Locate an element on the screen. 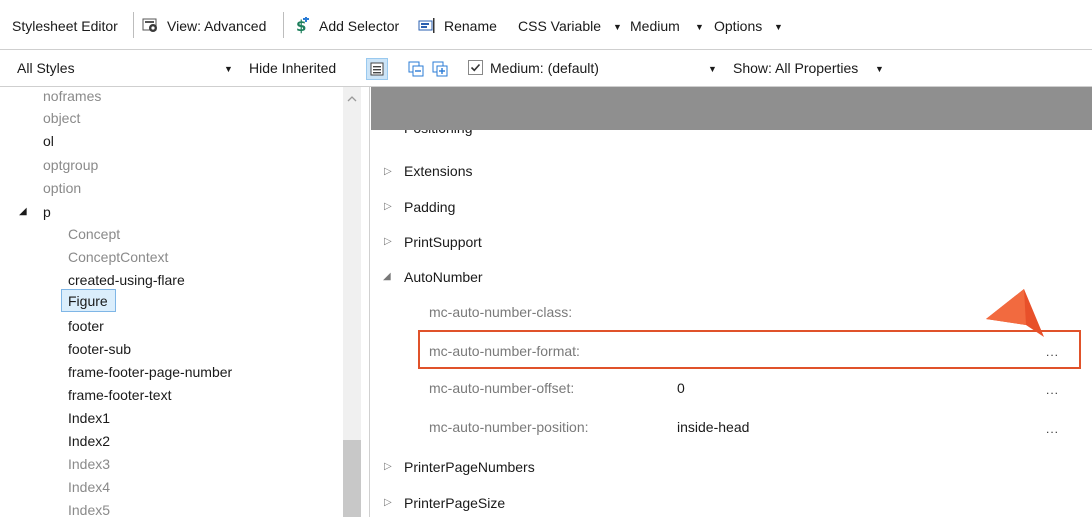 Image resolution: width=1092 pixels, height=517 pixels. view-icon is located at coordinates (149, 25).